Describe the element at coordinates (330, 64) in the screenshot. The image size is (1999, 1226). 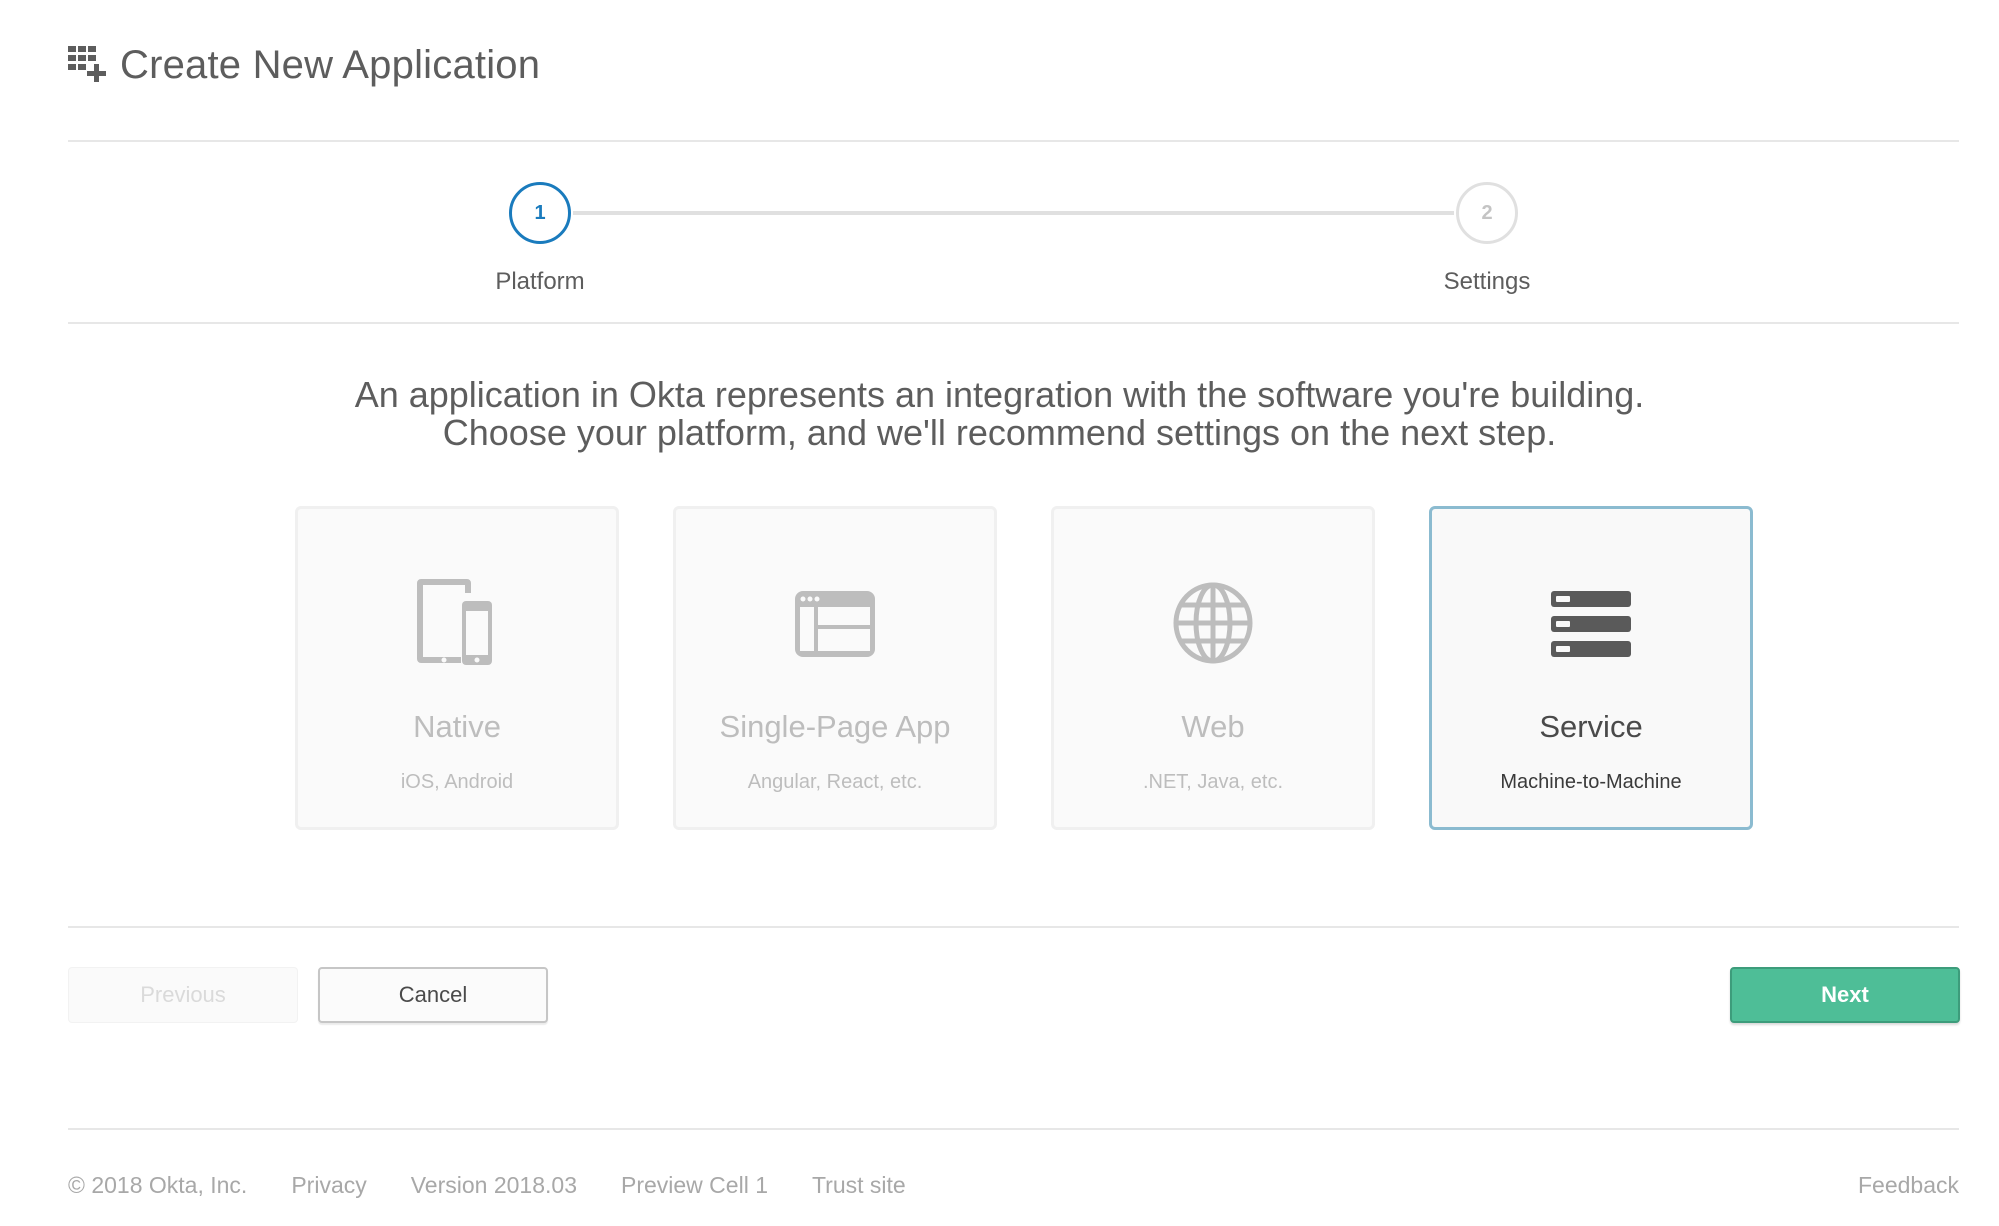
I see `page-title: Create New Application` at that location.